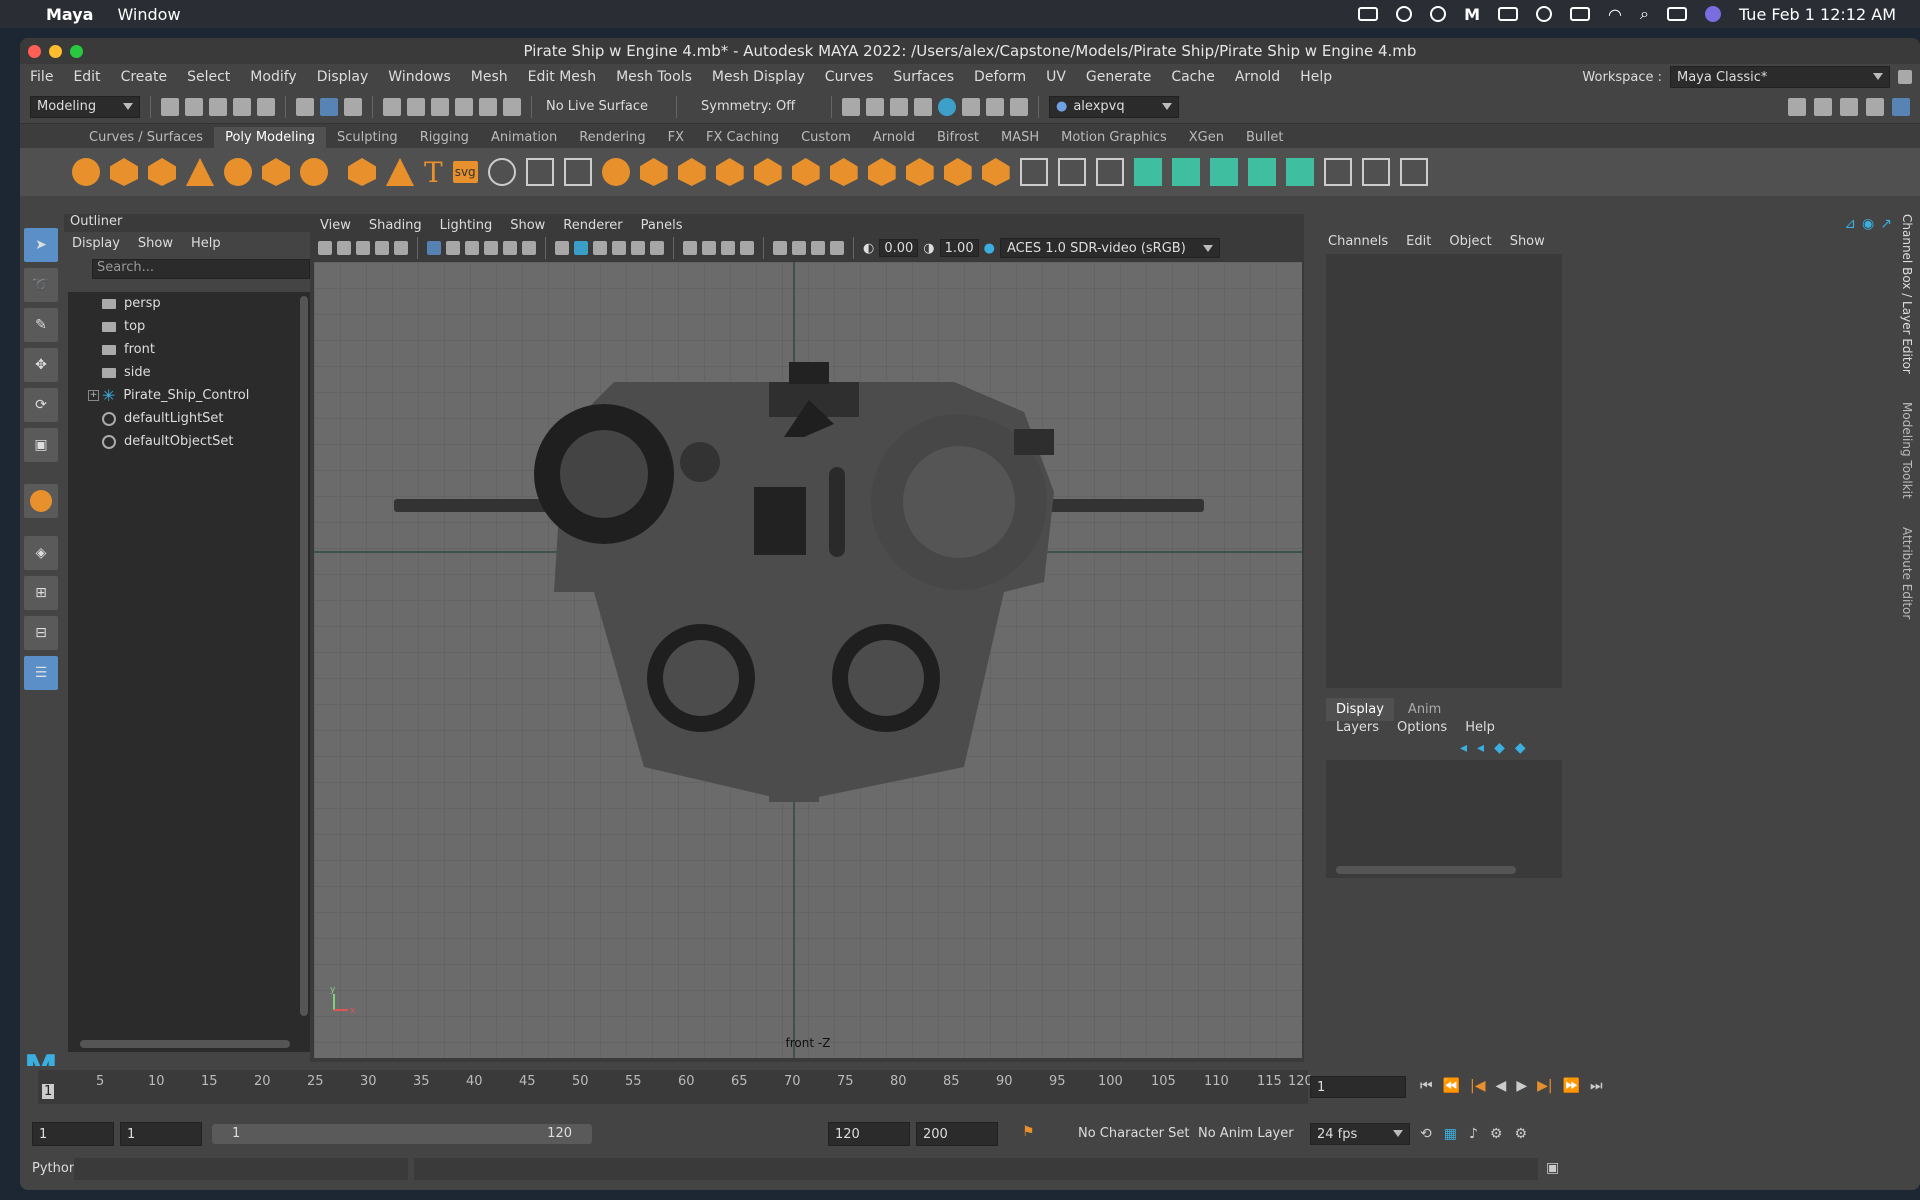 The image size is (1920, 1200). I want to click on go-to-start-icon: ⏮, so click(1426, 1086).